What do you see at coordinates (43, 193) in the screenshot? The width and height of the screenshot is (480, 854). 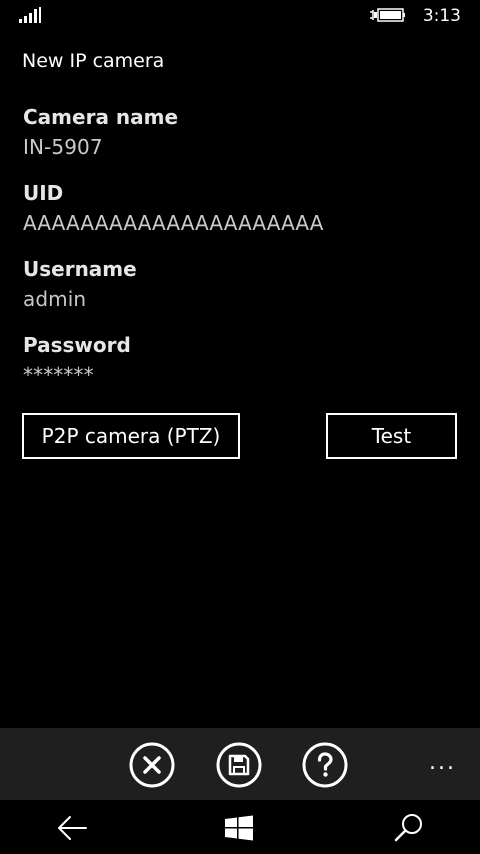 I see `uid-label: UID` at bounding box center [43, 193].